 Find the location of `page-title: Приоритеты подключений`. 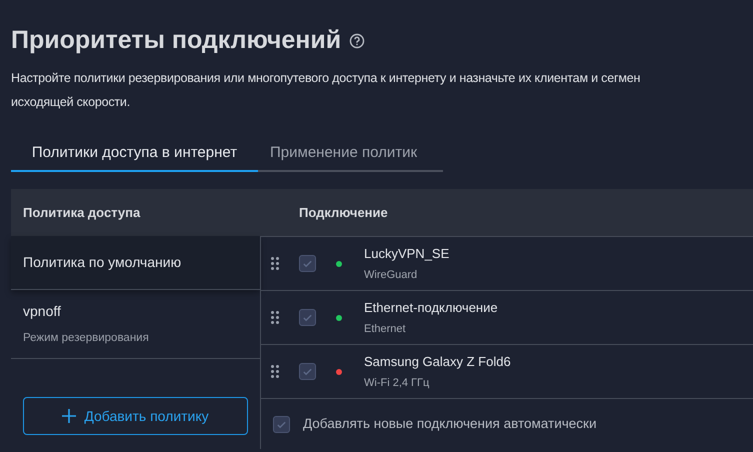

page-title: Приоритеты подключений is located at coordinates (176, 40).